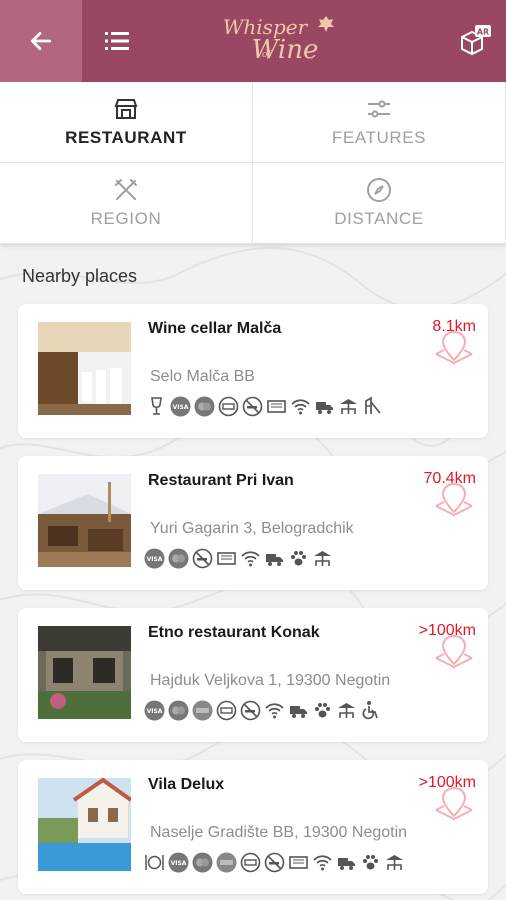  What do you see at coordinates (154, 862) in the screenshot?
I see `restaurant-icon` at bounding box center [154, 862].